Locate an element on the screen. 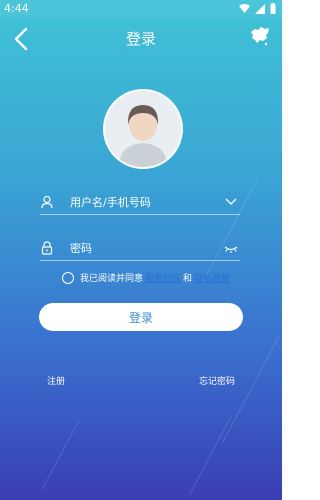 This screenshot has width=320, height=500. forgot-password-link: 忘记密码 is located at coordinates (217, 380).